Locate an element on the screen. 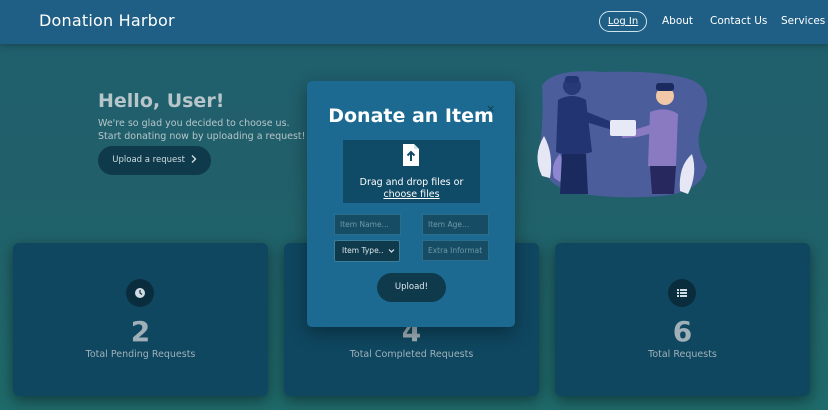  upload-request-button: Upload a request is located at coordinates (154, 160).